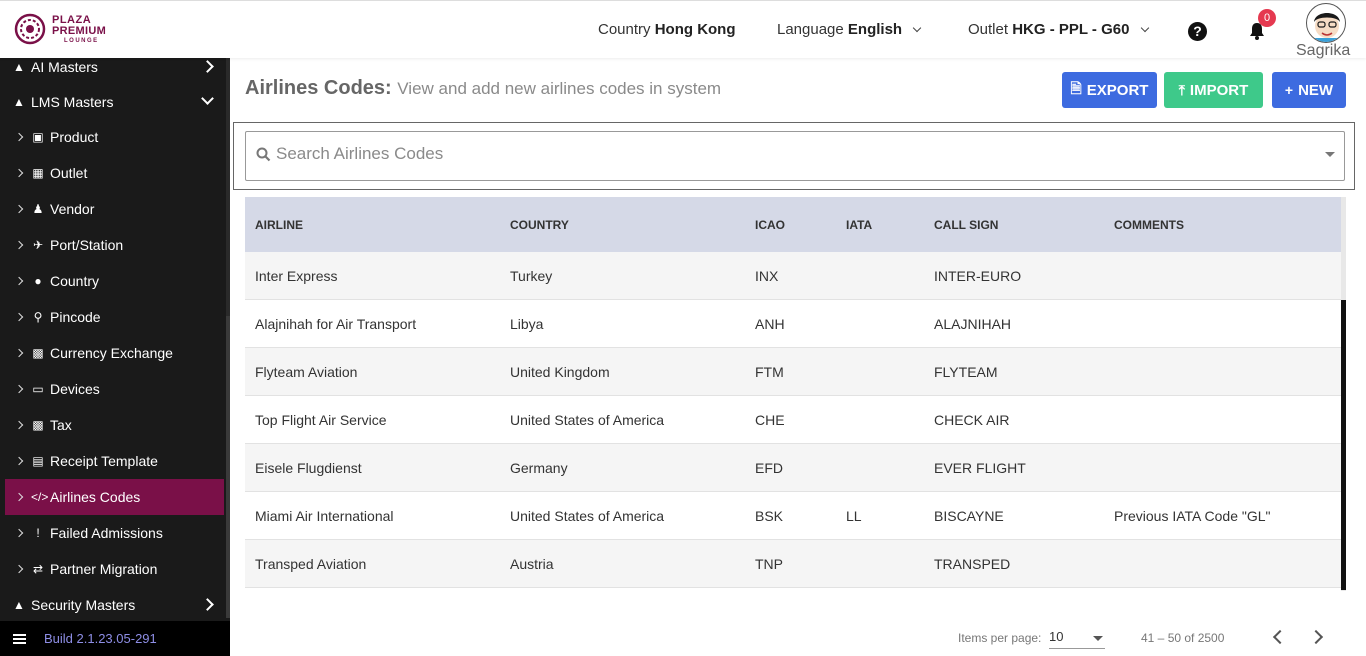 This screenshot has height=656, width=1366. Describe the element at coordinates (112, 533) in the screenshot. I see `sidebar-item-failed-admissions: ! Failed Admissions` at that location.